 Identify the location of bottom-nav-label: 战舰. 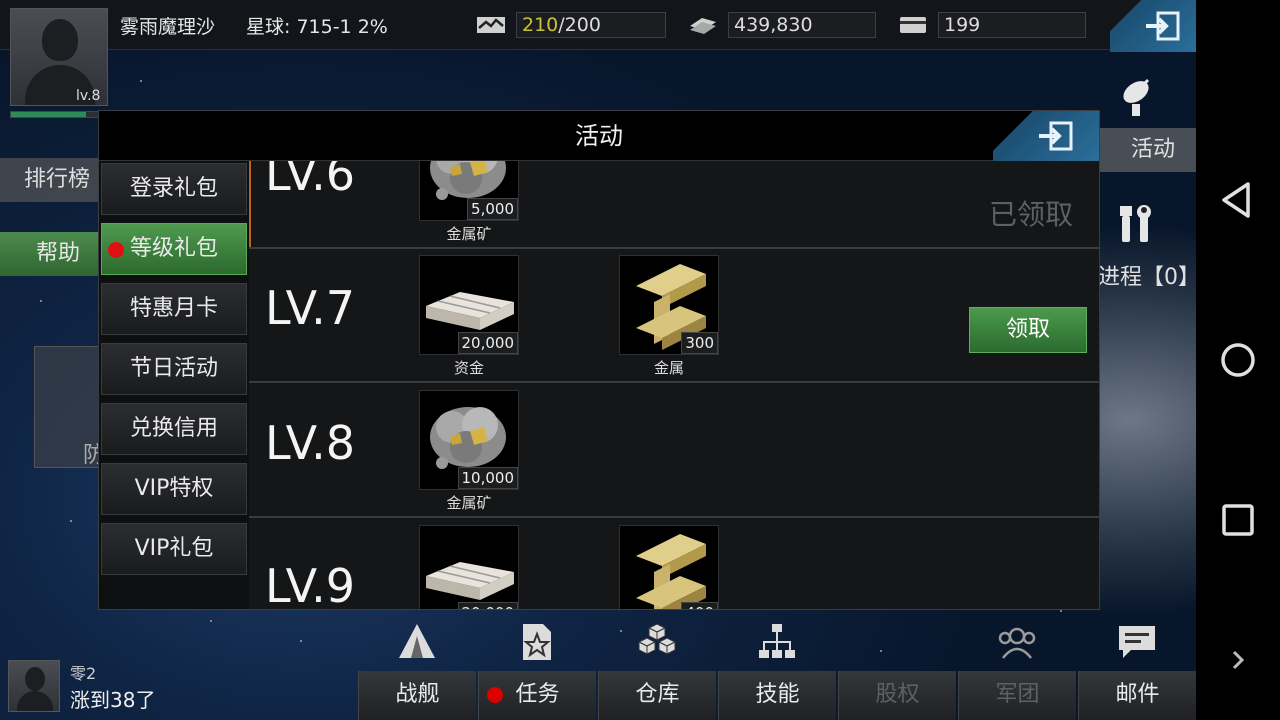
(417, 694).